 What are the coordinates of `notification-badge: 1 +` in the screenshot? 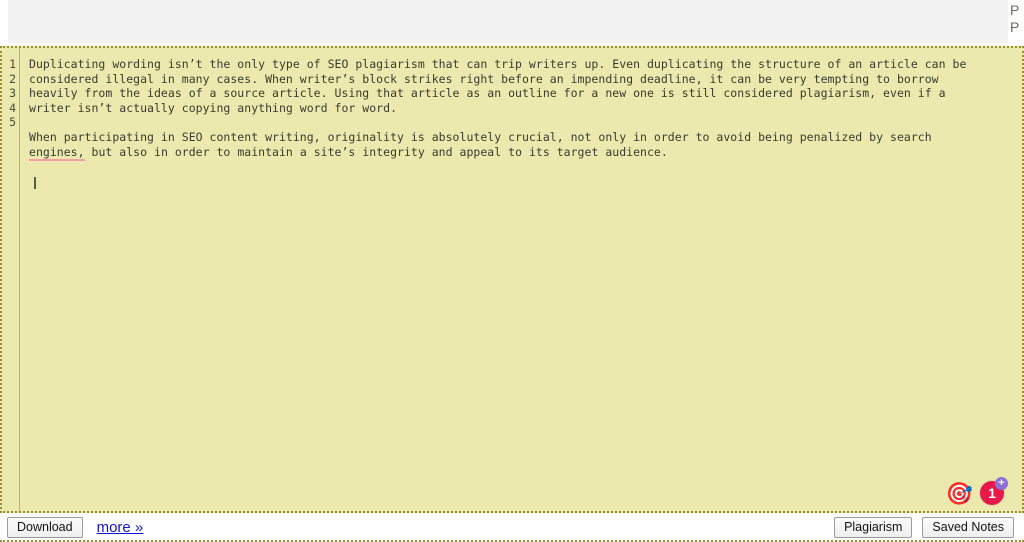 It's located at (994, 491).